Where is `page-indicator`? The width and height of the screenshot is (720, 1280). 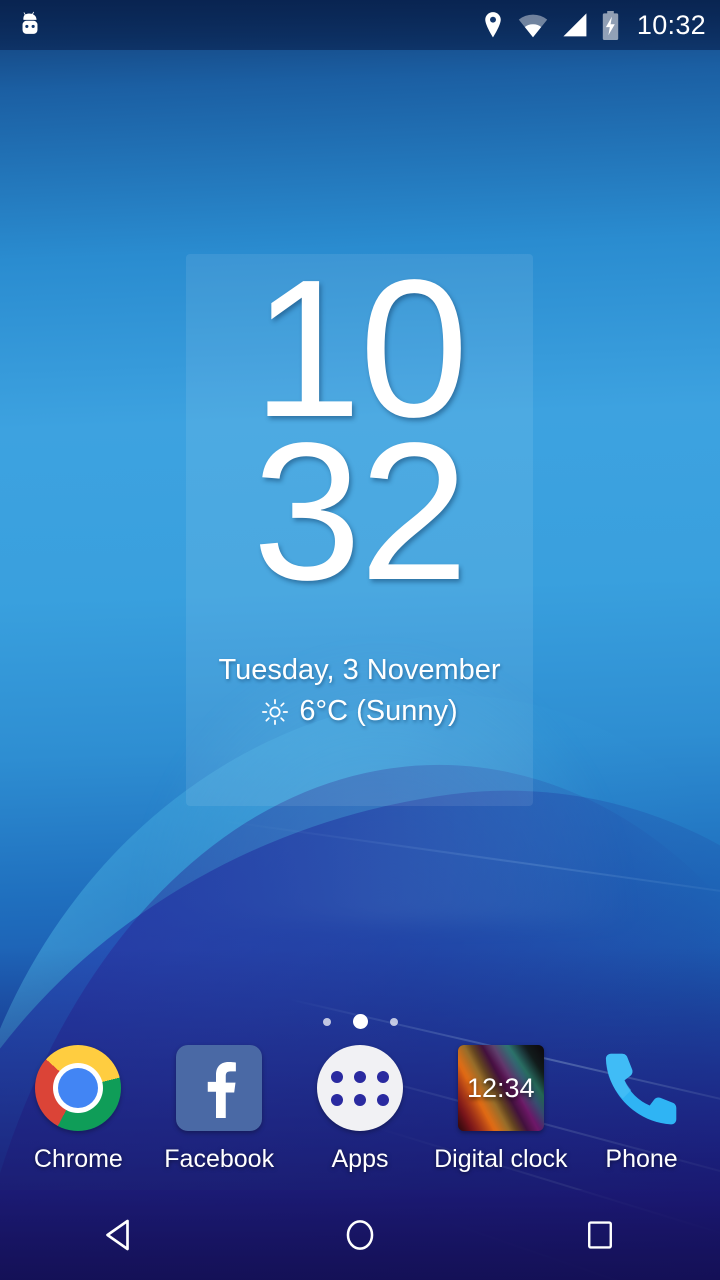
page-indicator is located at coordinates (360, 1021).